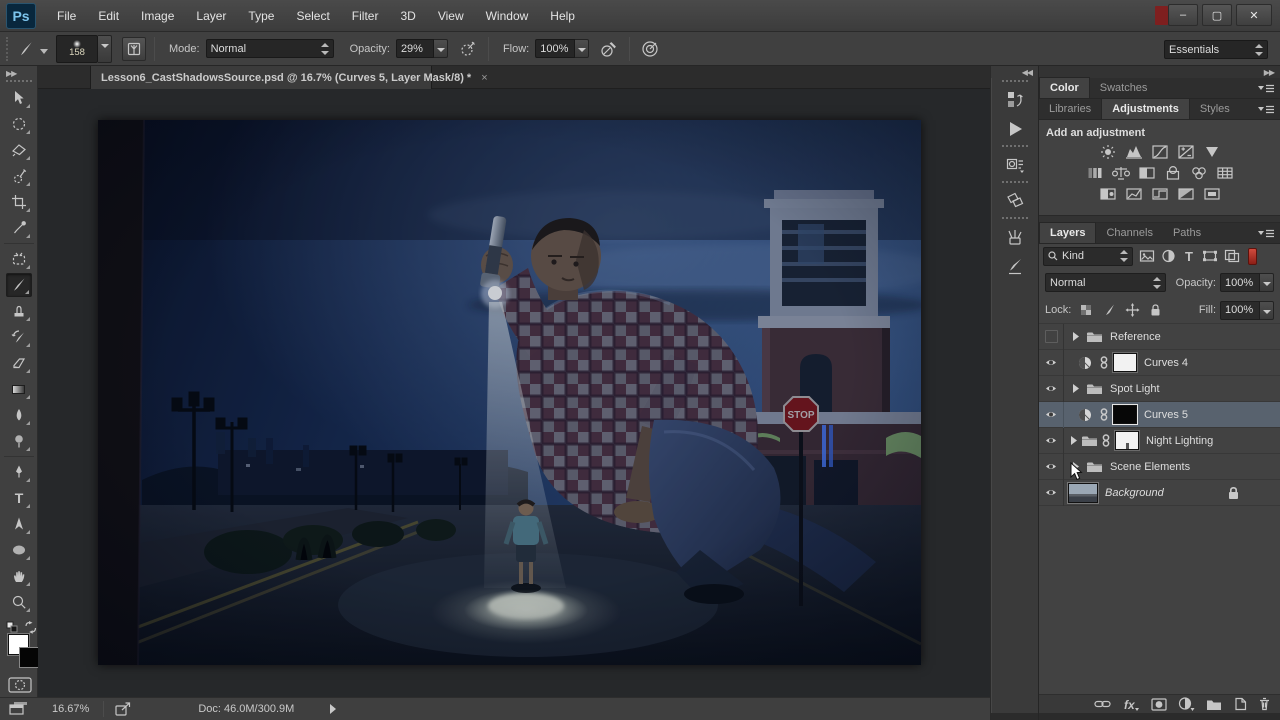 Image resolution: width=1280 pixels, height=720 pixels. I want to click on menu-filter: Filter, so click(365, 16).